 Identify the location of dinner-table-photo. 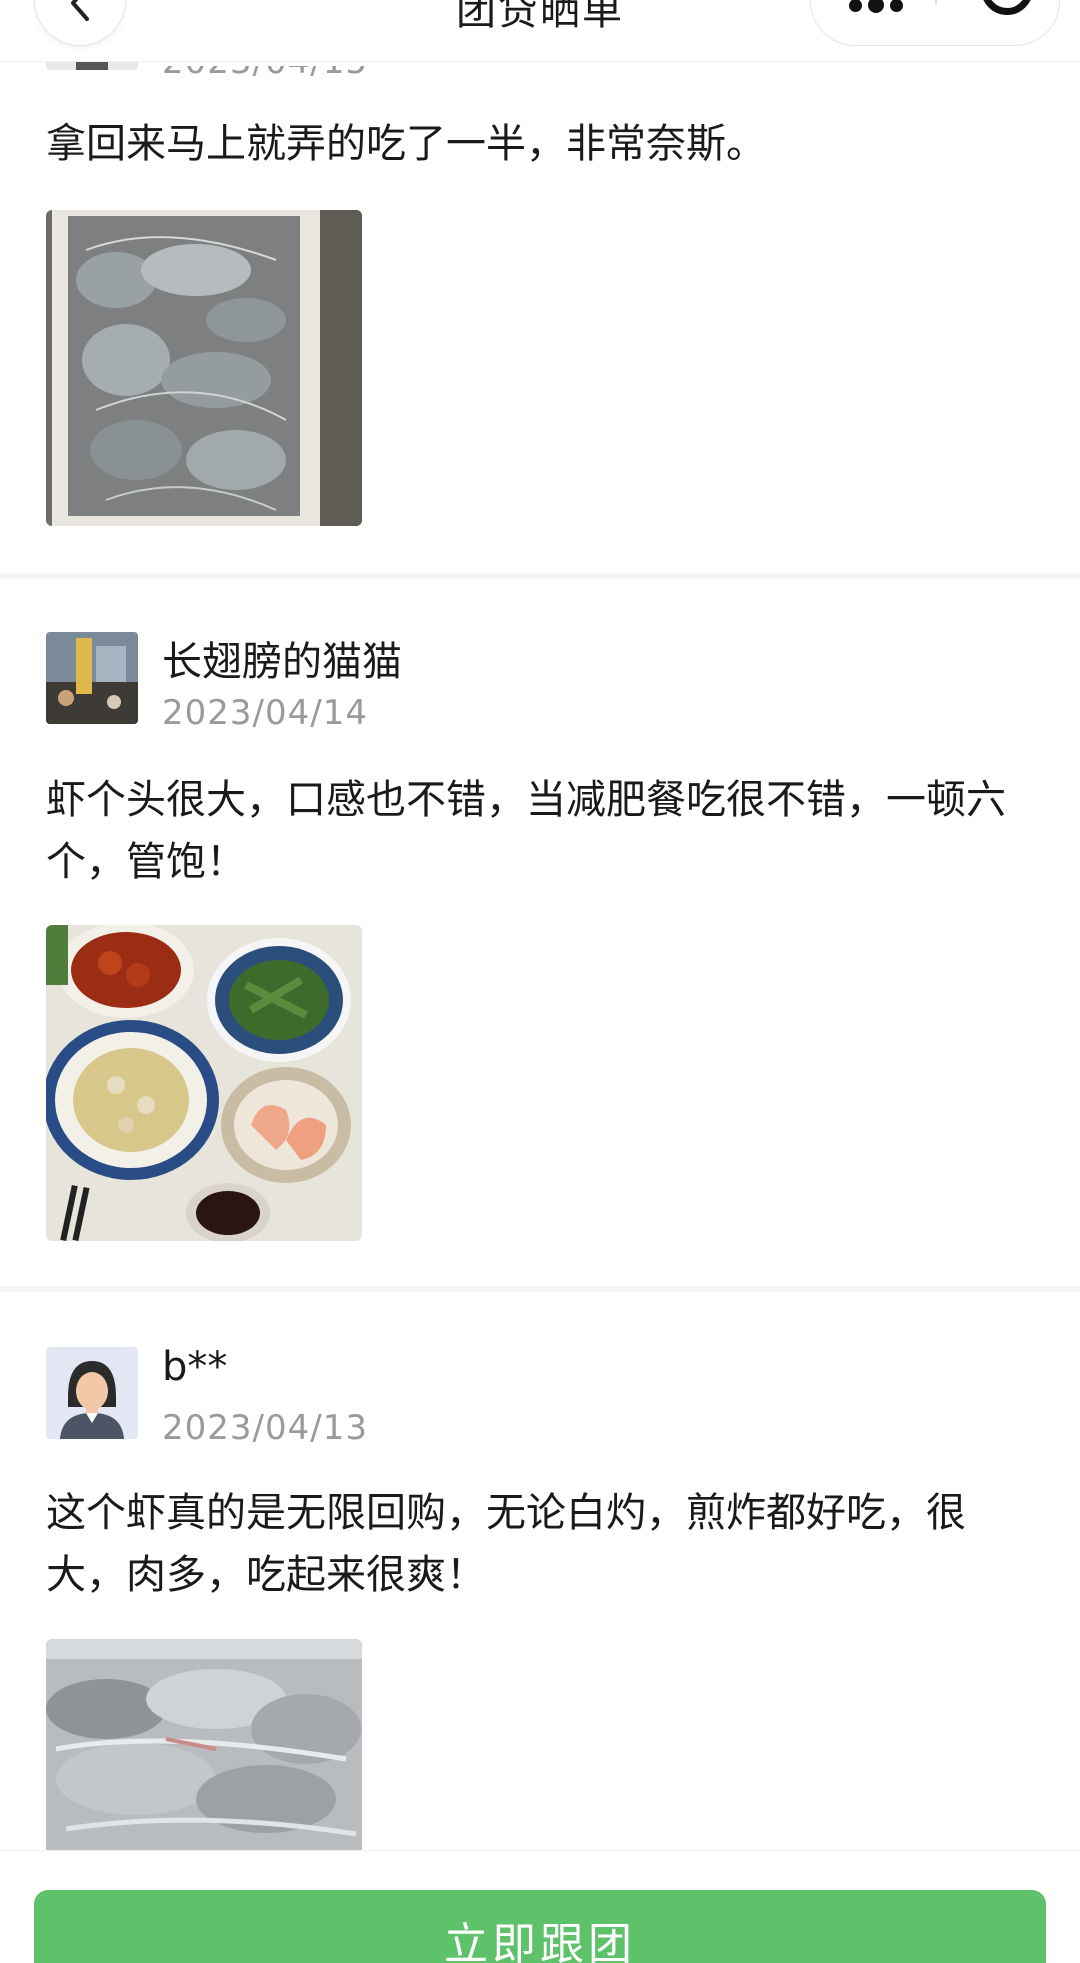
(204, 1083).